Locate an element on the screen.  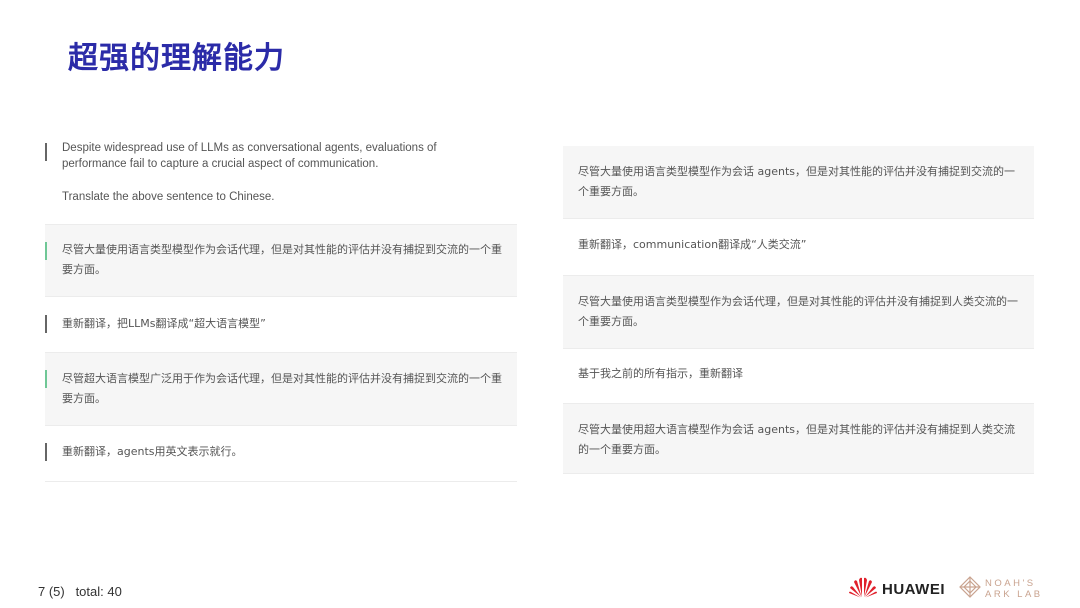
message-text: 基于我之前的所有指示，重新翻译 is located at coordinates (660, 373).